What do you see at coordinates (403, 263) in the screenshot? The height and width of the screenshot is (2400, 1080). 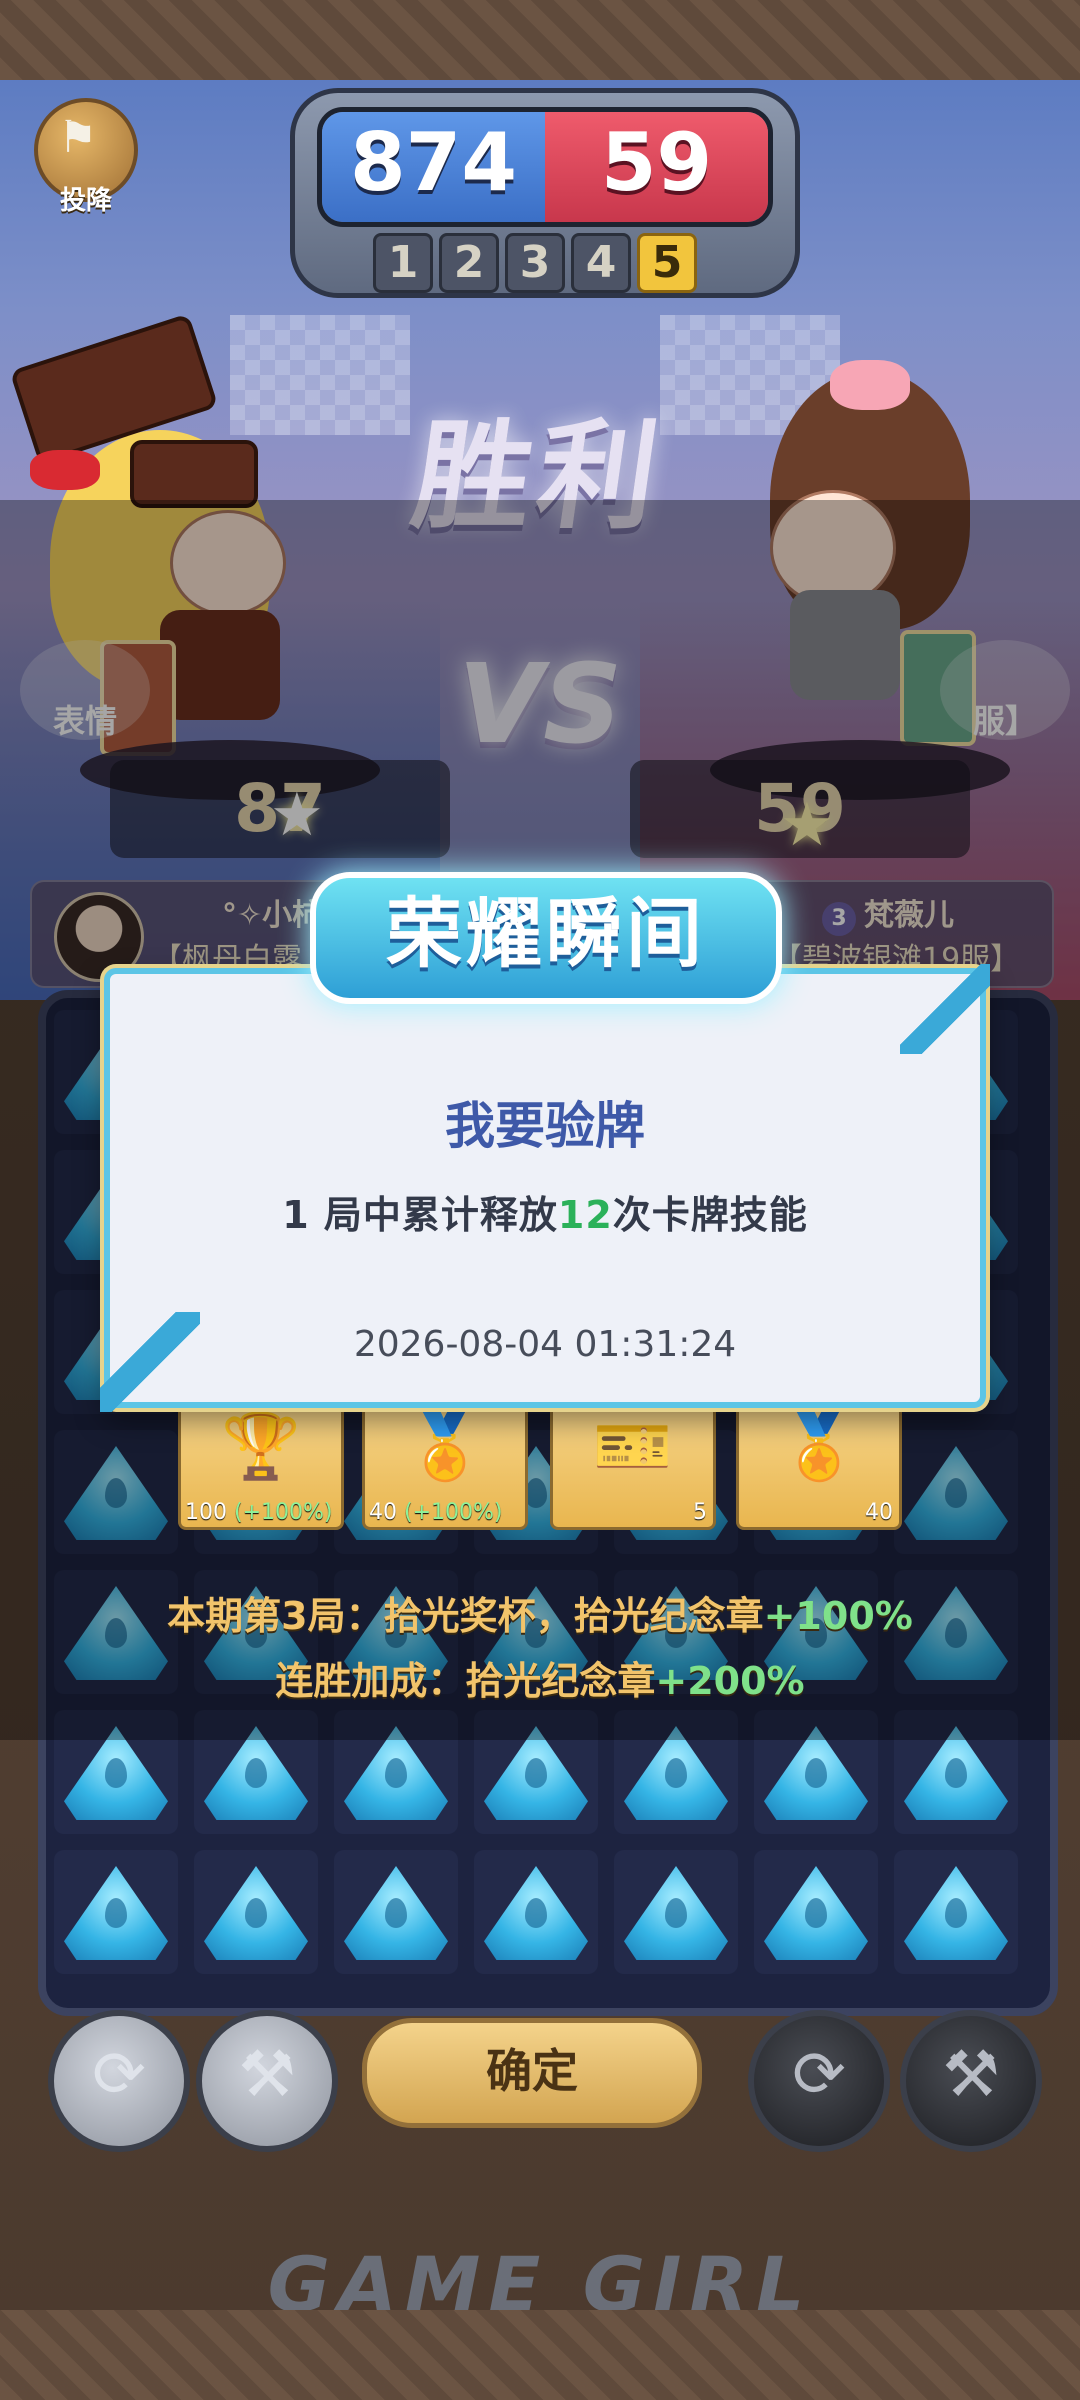 I see `round-1: 1` at bounding box center [403, 263].